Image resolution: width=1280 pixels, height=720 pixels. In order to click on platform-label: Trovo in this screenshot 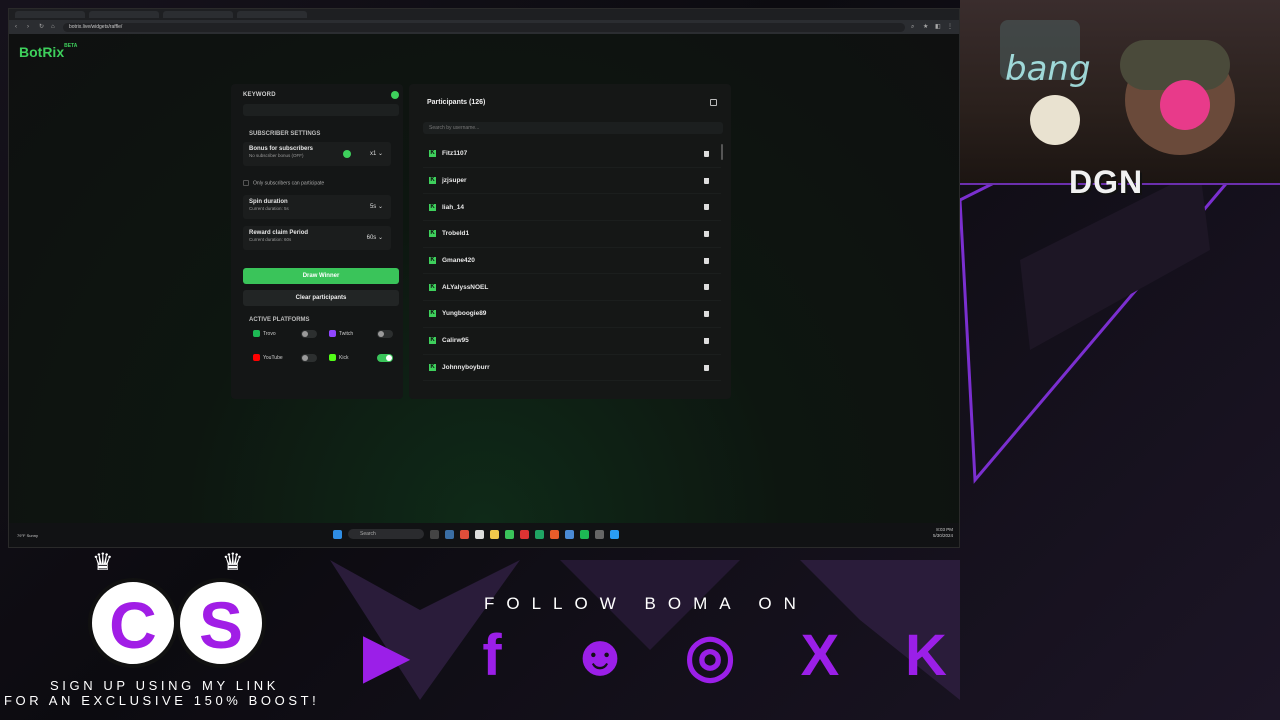, I will do `click(269, 334)`.